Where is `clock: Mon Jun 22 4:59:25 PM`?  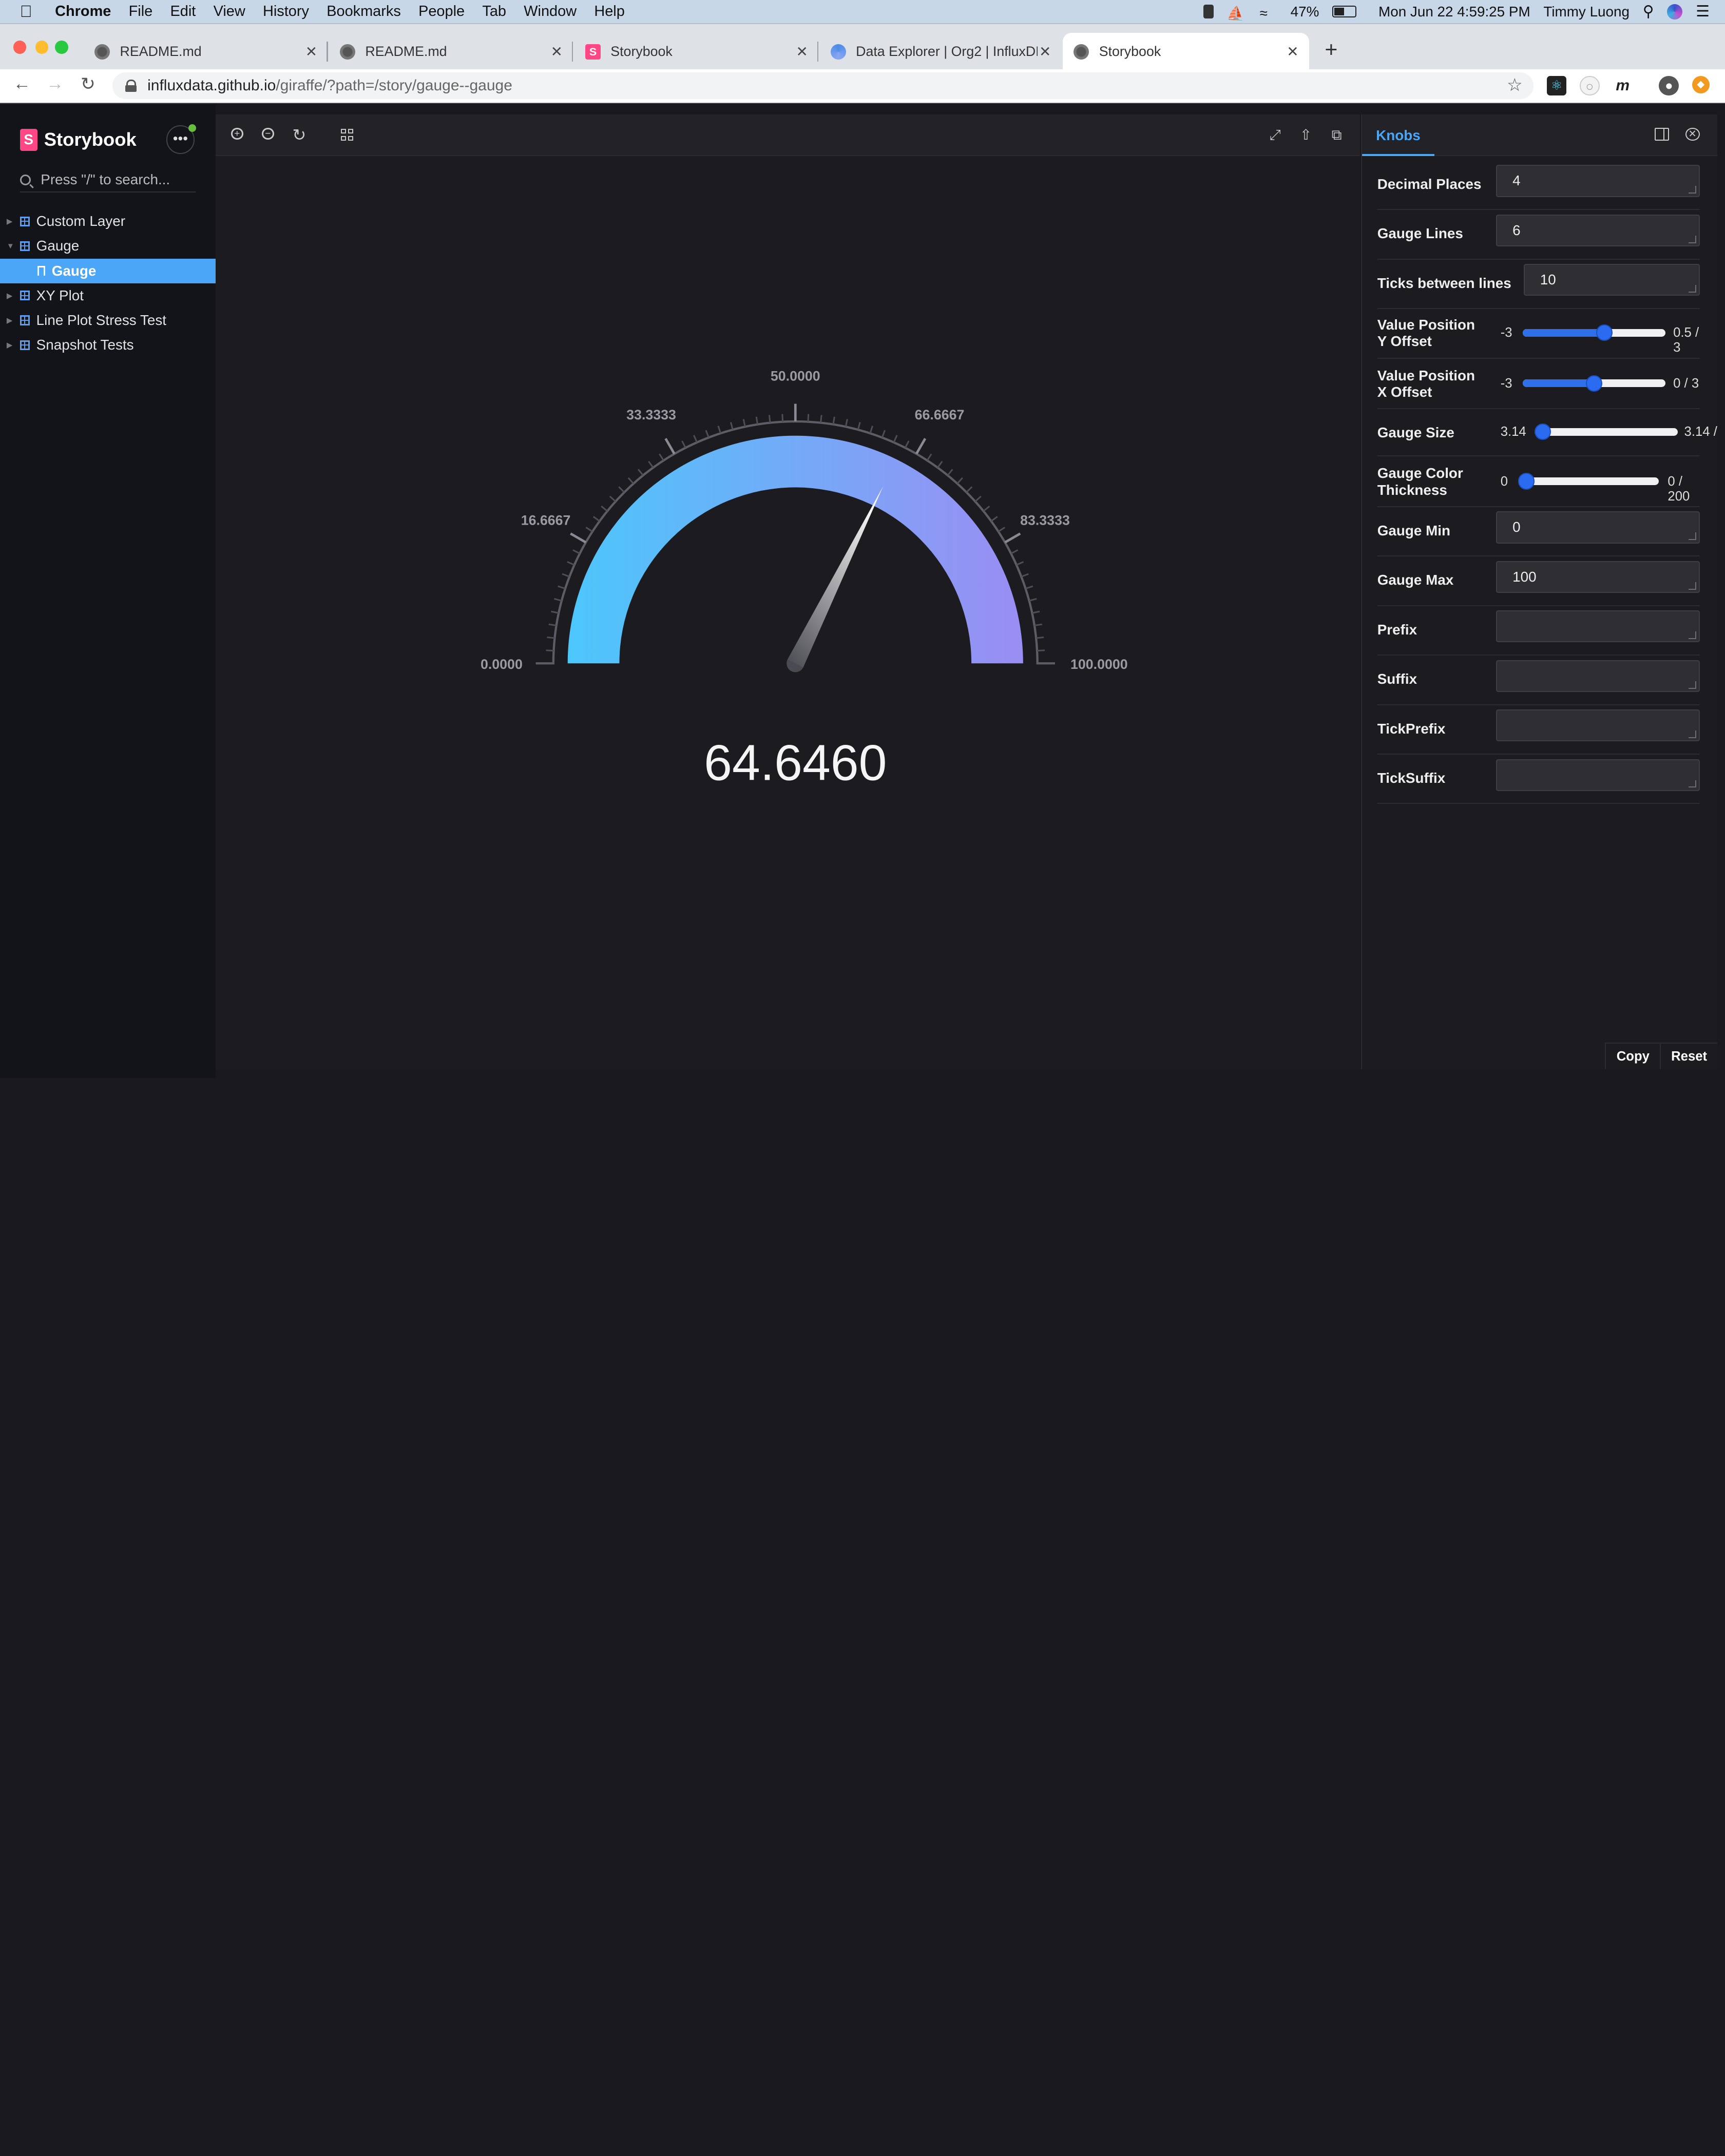 clock: Mon Jun 22 4:59:25 PM is located at coordinates (1454, 12).